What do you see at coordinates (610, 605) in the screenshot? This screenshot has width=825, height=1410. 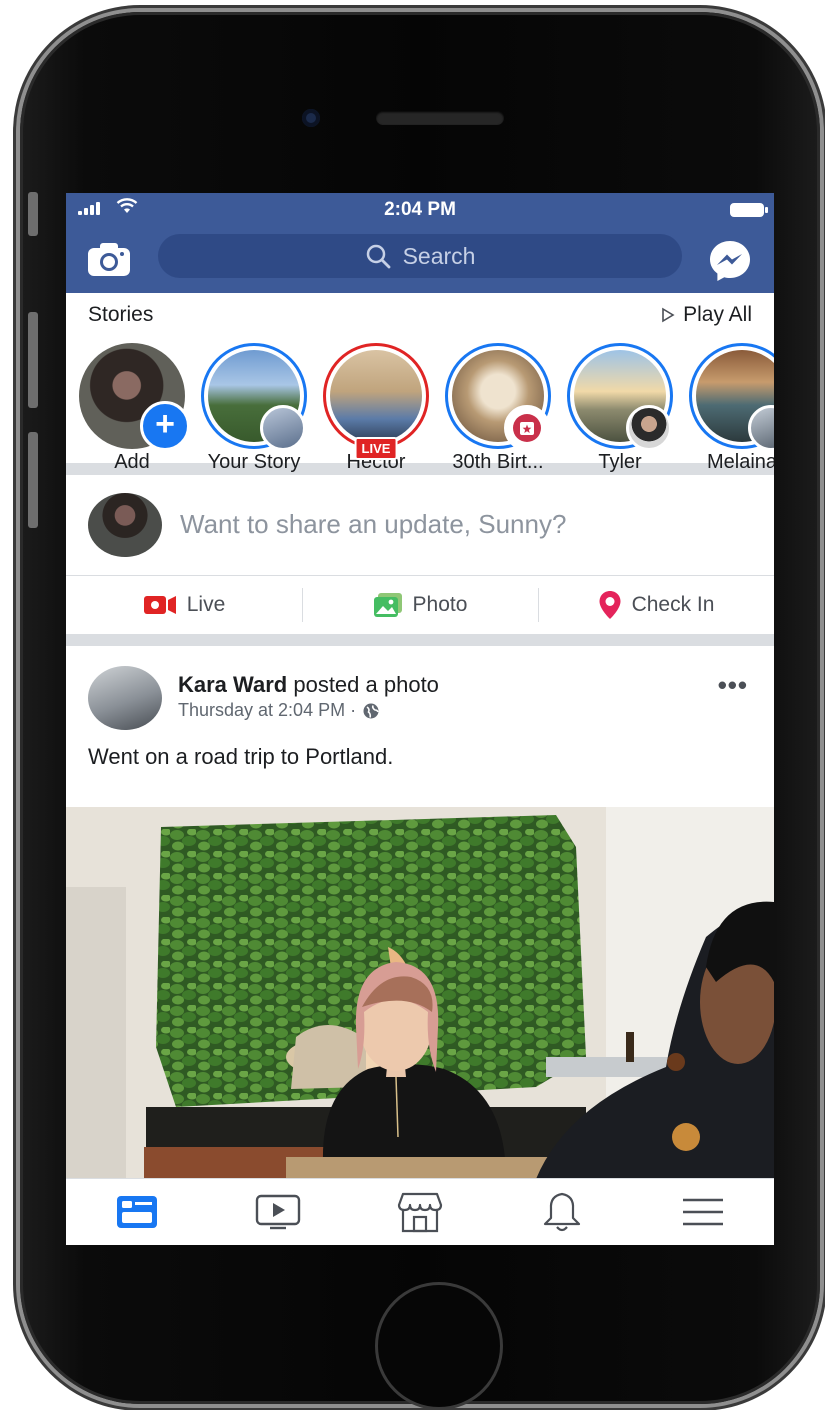 I see `location-pin-icon` at bounding box center [610, 605].